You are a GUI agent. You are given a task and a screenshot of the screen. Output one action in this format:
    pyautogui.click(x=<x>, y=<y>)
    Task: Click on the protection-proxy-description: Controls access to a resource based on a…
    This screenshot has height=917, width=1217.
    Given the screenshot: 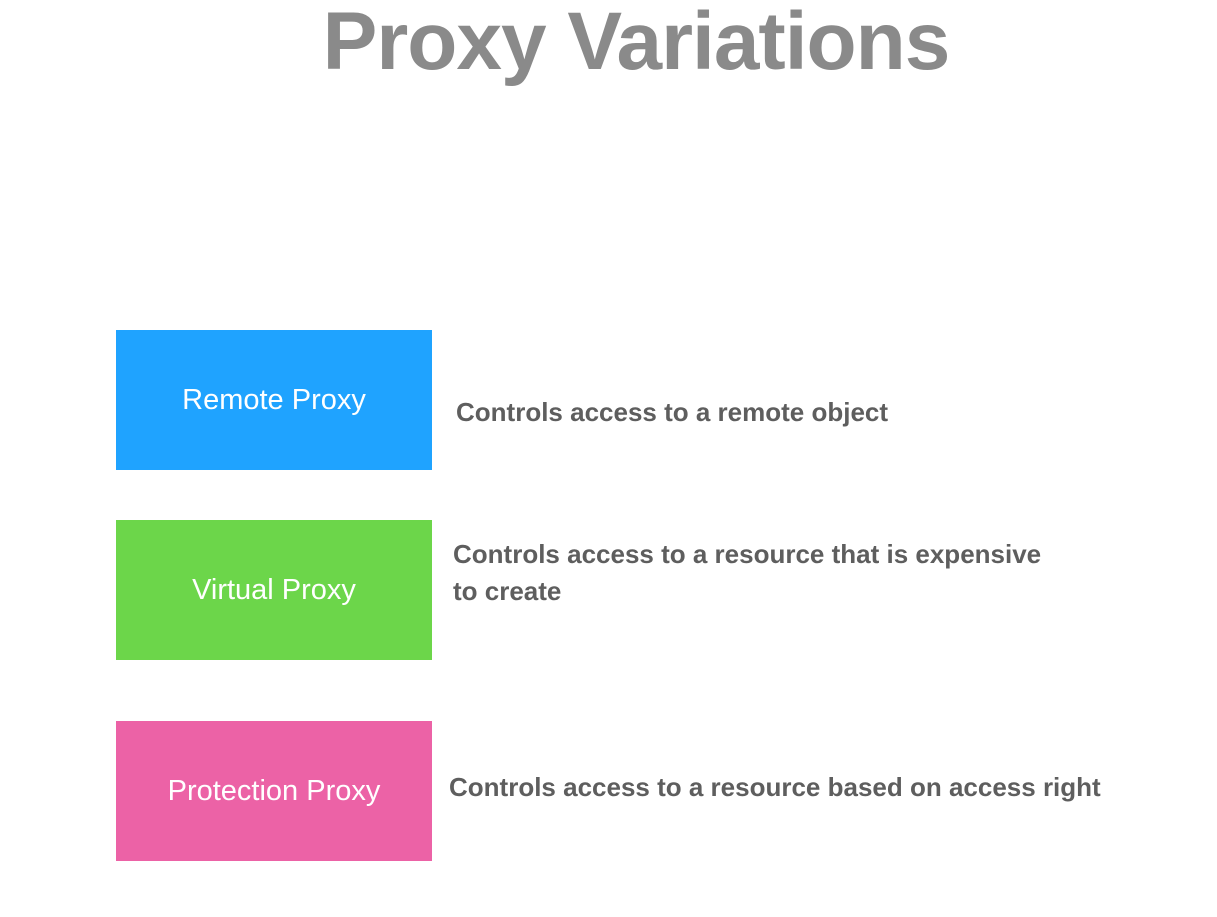 What is the action you would take?
    pyautogui.click(x=775, y=787)
    